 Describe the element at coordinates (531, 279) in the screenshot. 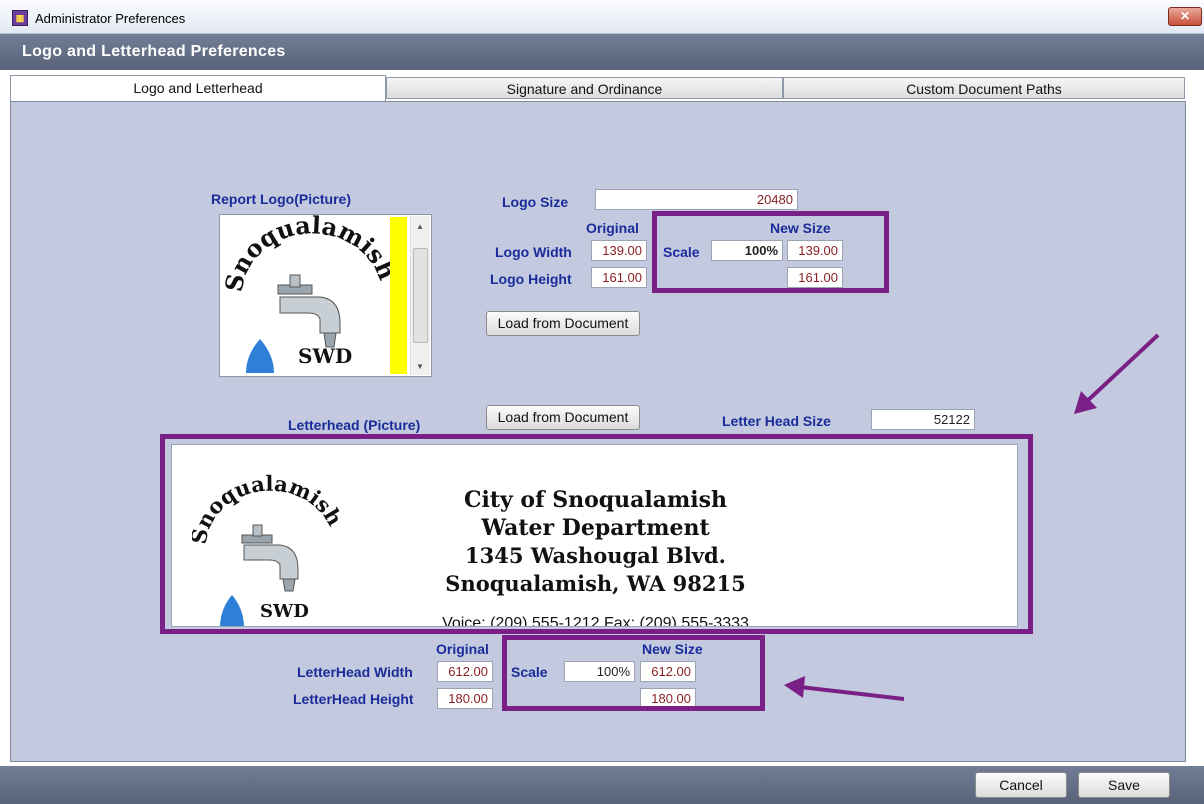

I see `logo-height-label: Logo Height` at that location.